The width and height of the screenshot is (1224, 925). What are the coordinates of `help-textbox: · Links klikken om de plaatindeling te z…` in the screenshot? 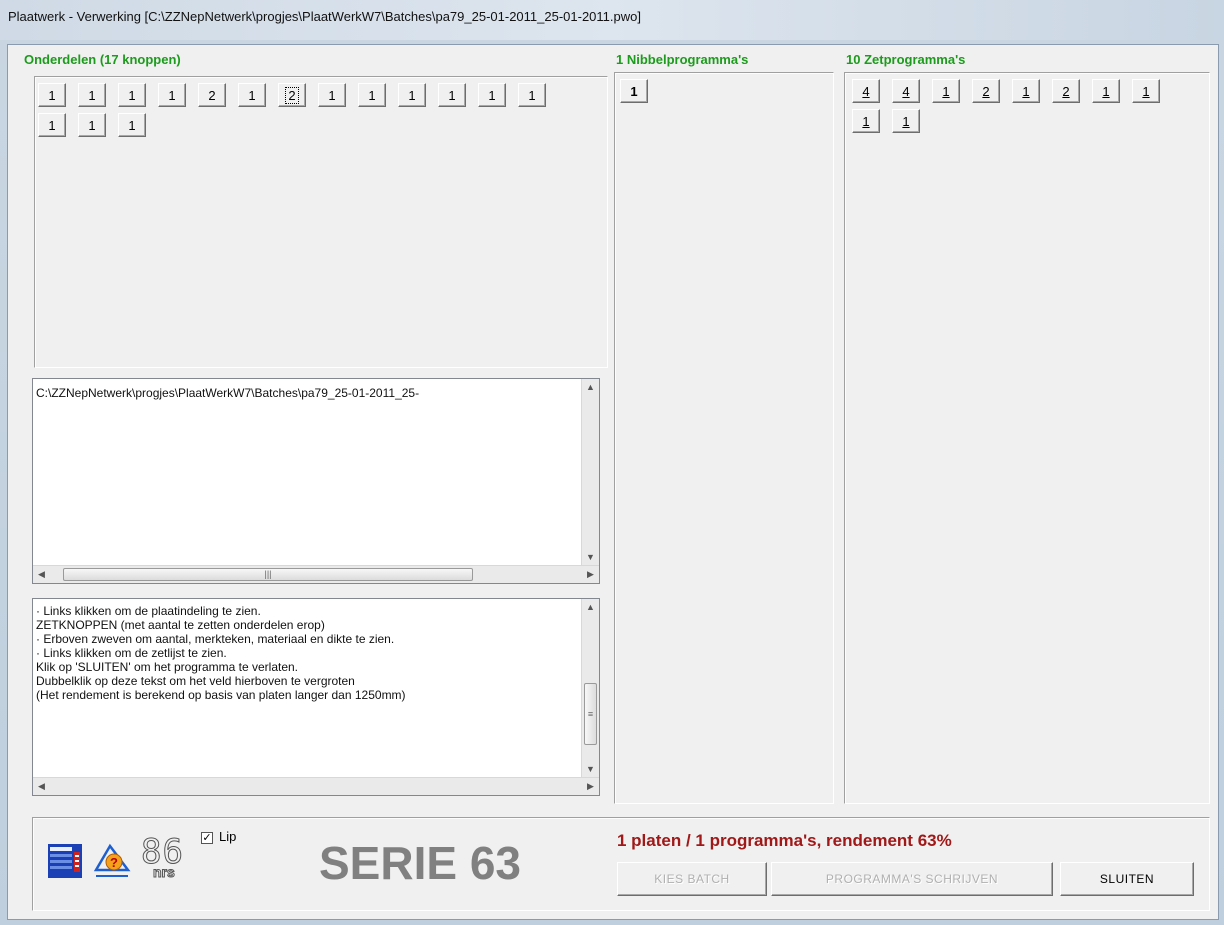 It's located at (316, 697).